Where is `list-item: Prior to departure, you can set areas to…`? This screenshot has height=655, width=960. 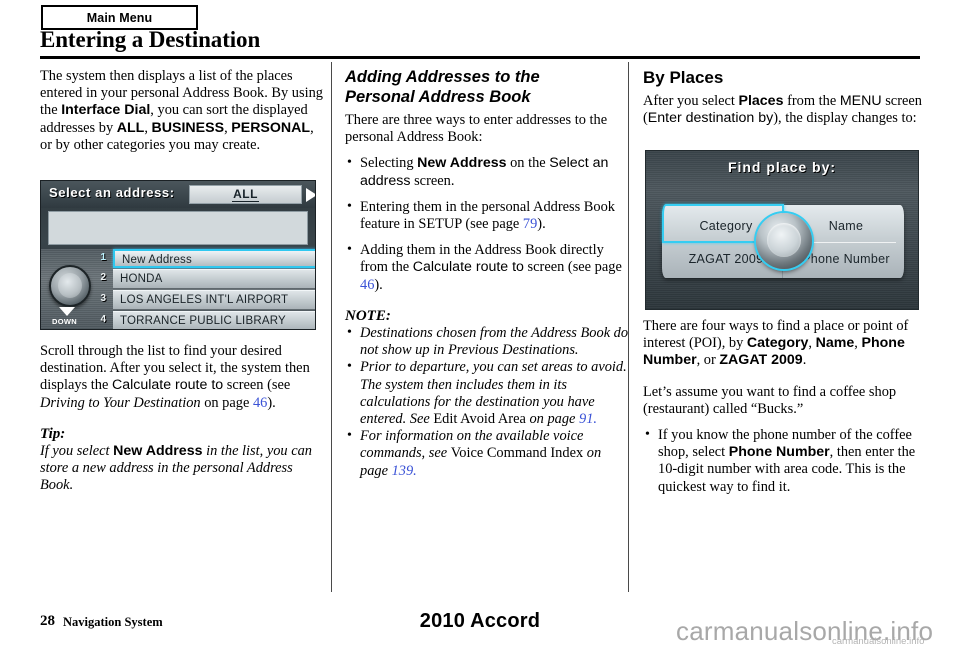
list-item: Prior to departure, you can set areas to… is located at coordinates (487, 393).